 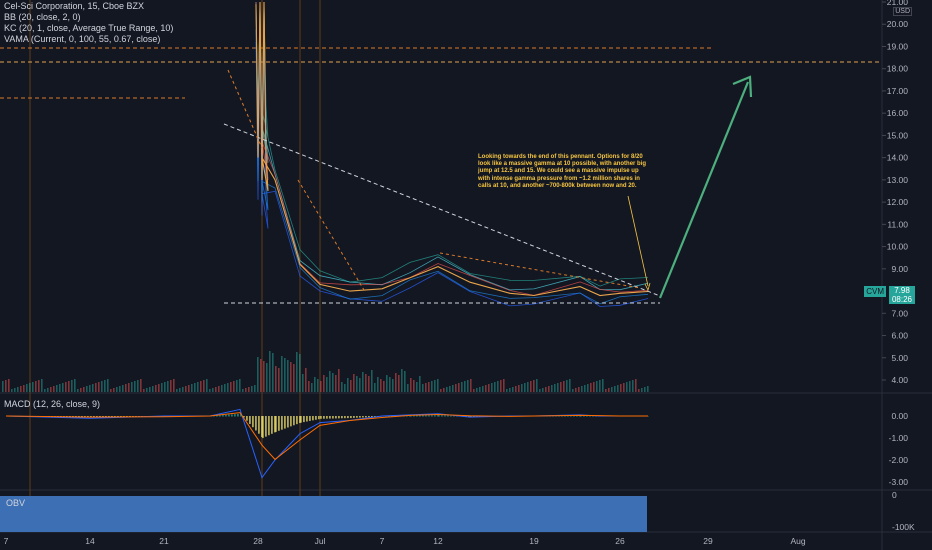 What do you see at coordinates (899, 438) in the screenshot?
I see `macd-tick-label: -1.00` at bounding box center [899, 438].